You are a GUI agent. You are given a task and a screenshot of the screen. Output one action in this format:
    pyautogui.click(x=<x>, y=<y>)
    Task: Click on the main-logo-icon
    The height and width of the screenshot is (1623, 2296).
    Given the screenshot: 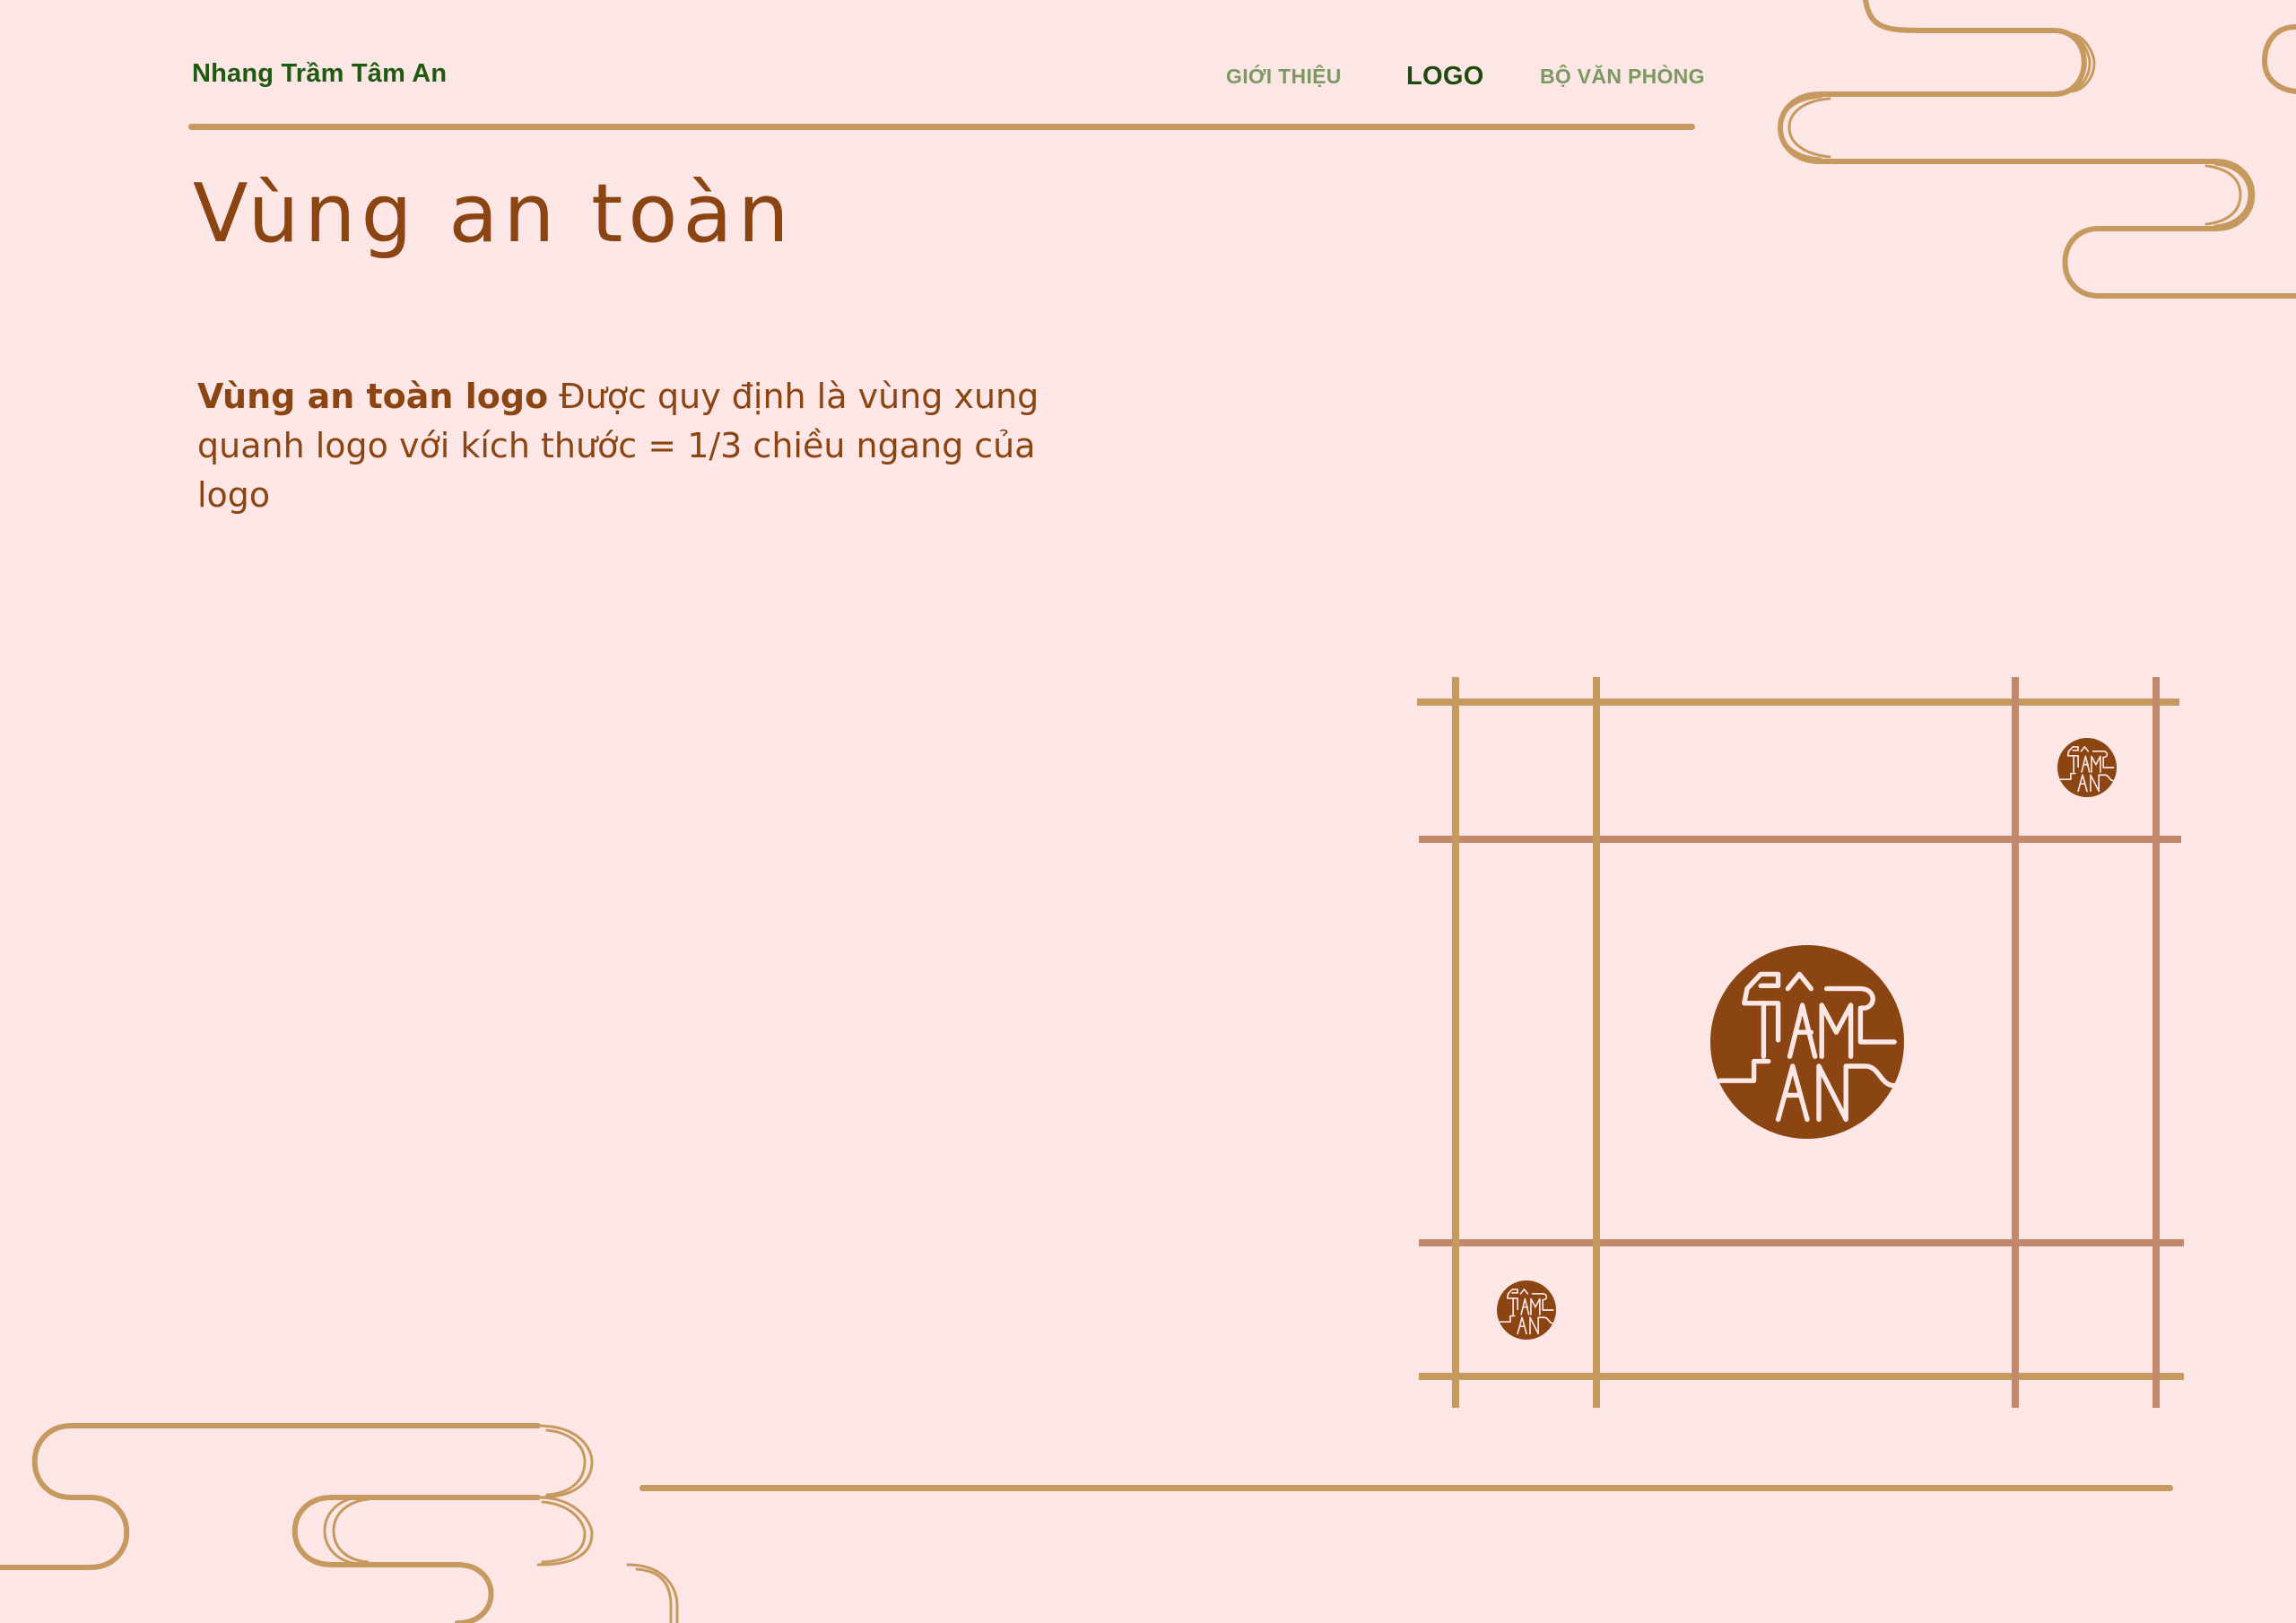 What is the action you would take?
    pyautogui.click(x=1807, y=1042)
    